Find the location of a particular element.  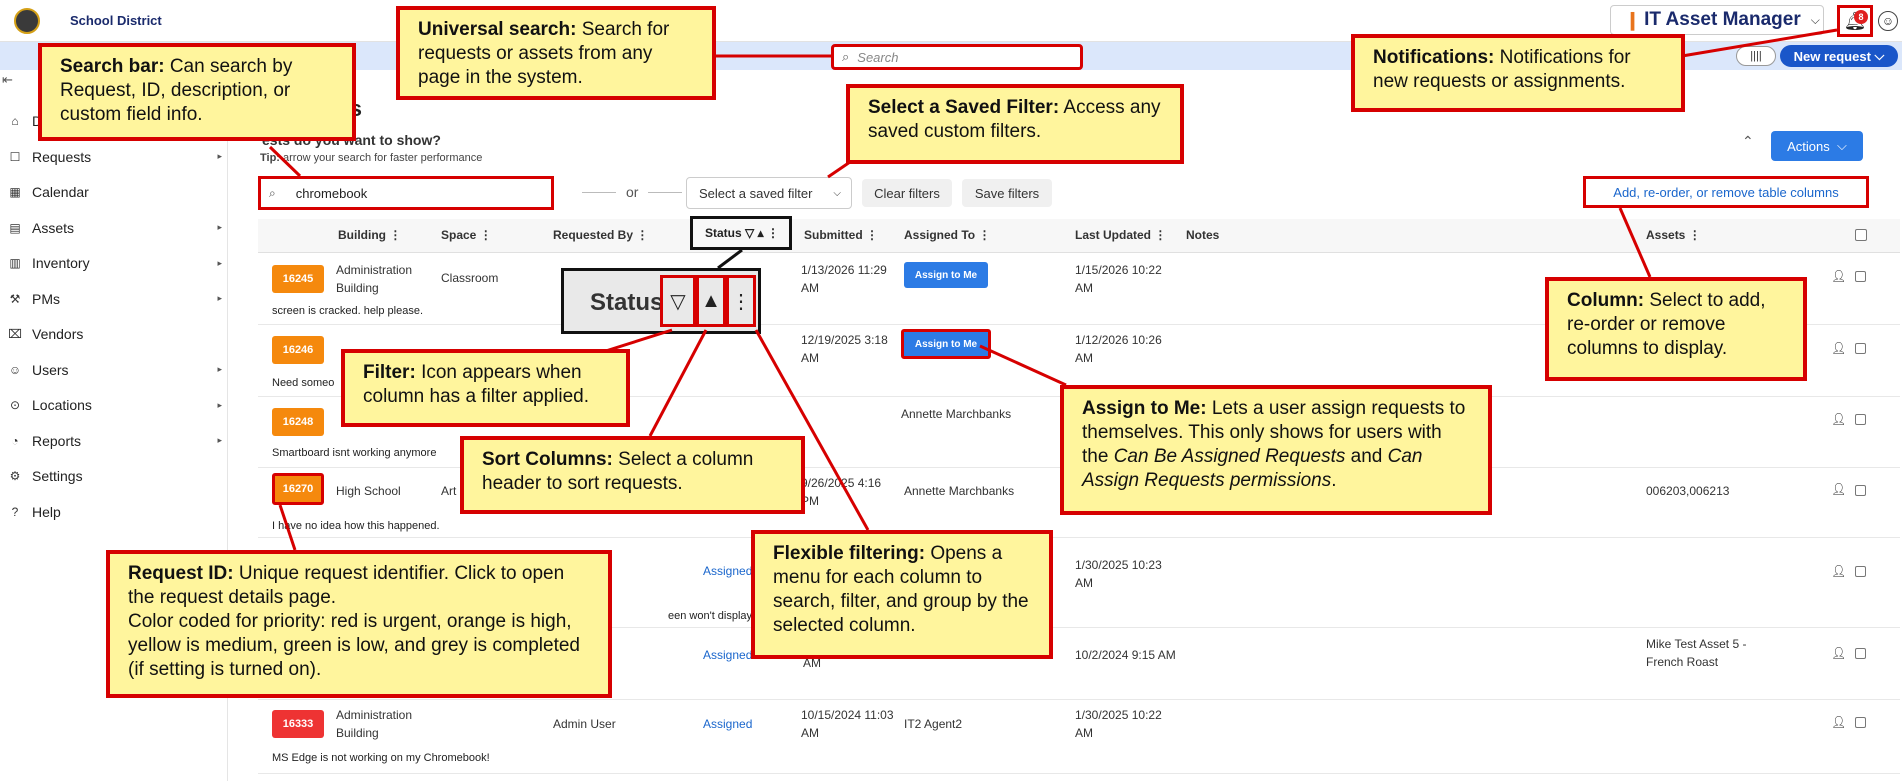

request-description: I have no idea how this happened. is located at coordinates (356, 526).